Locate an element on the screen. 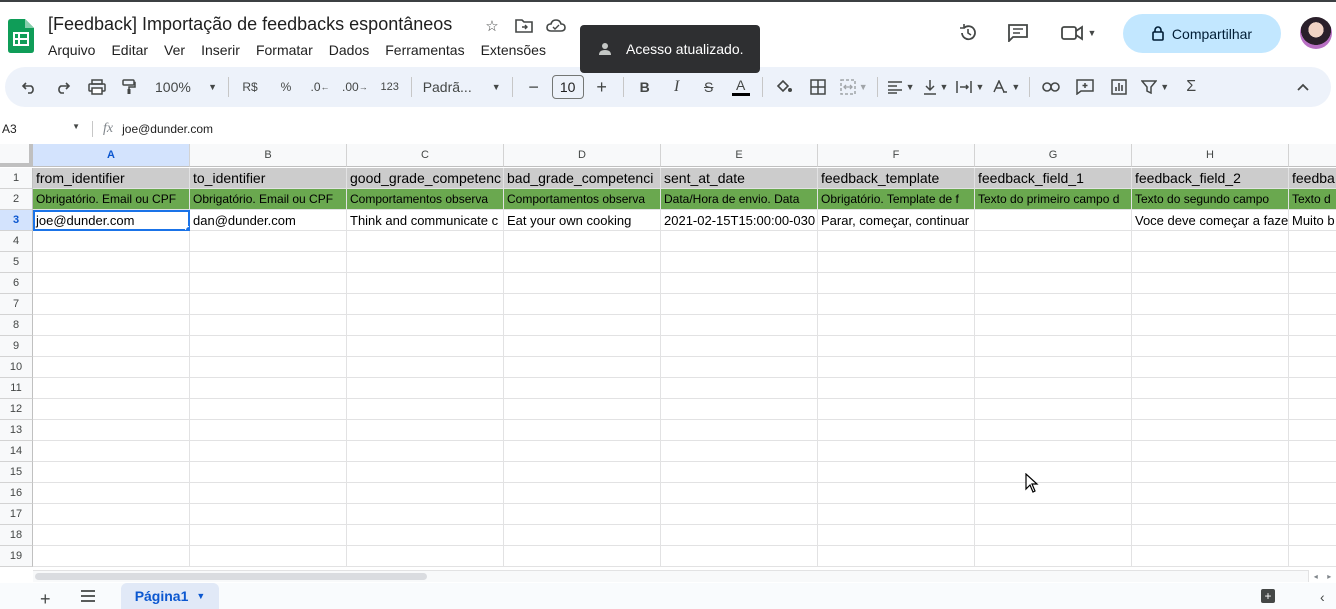  add-sheet-button: + is located at coordinates (45, 599).